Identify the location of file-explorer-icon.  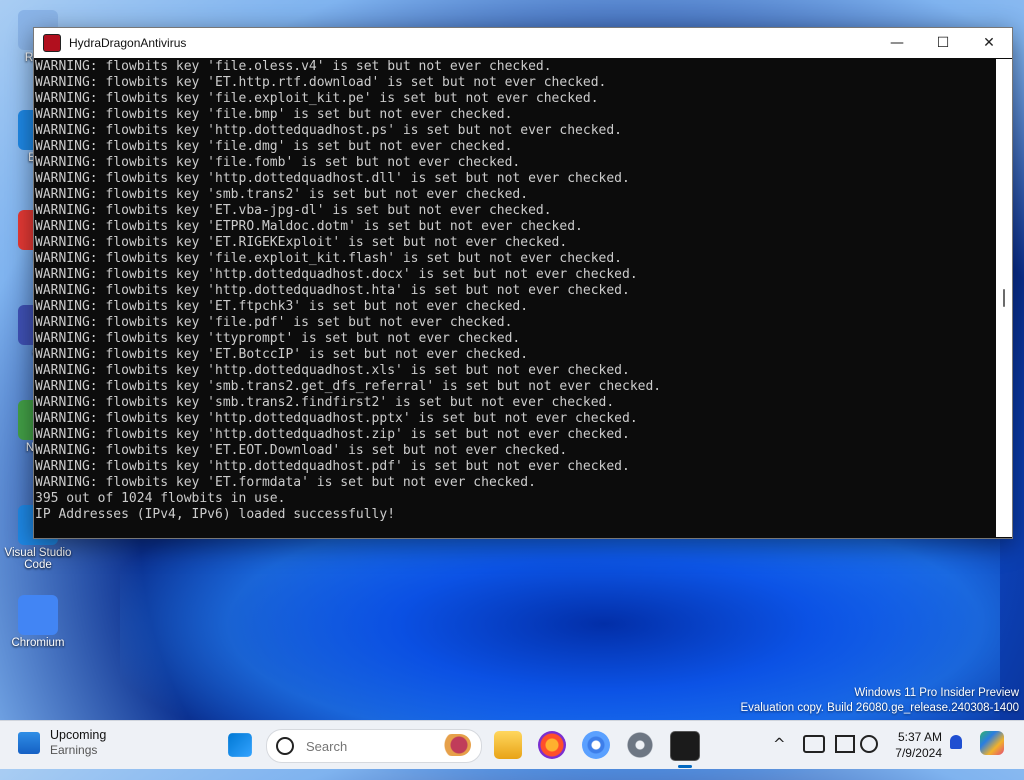
(508, 745).